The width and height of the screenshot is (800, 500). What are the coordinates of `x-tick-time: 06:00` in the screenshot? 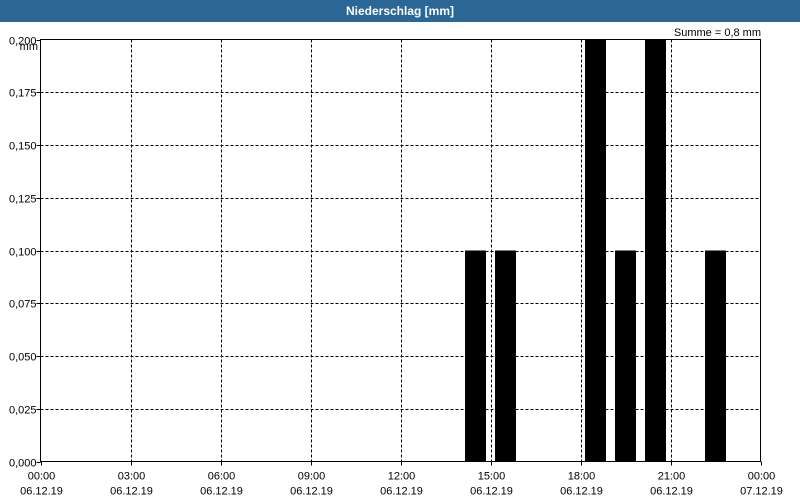 It's located at (222, 477).